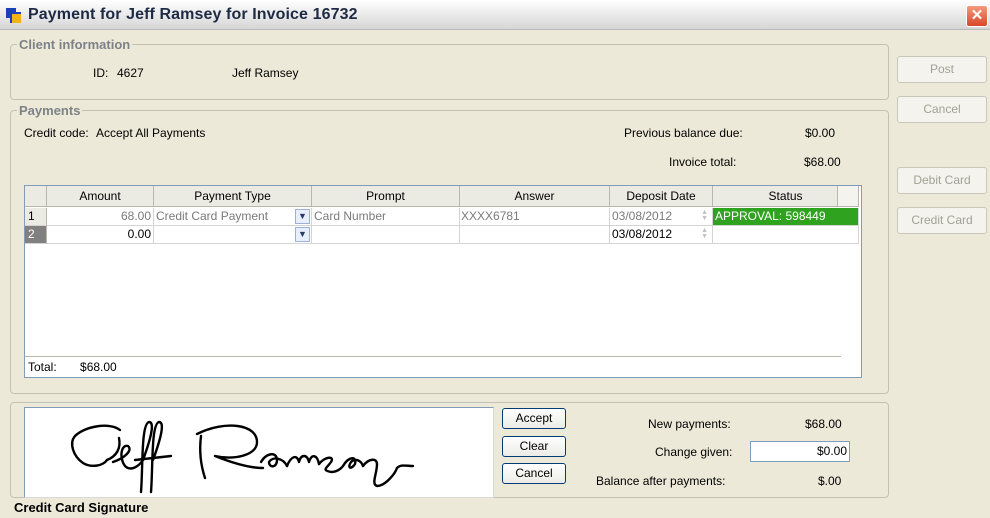 This screenshot has height=518, width=990. What do you see at coordinates (14, 16) in the screenshot?
I see `app-icon` at bounding box center [14, 16].